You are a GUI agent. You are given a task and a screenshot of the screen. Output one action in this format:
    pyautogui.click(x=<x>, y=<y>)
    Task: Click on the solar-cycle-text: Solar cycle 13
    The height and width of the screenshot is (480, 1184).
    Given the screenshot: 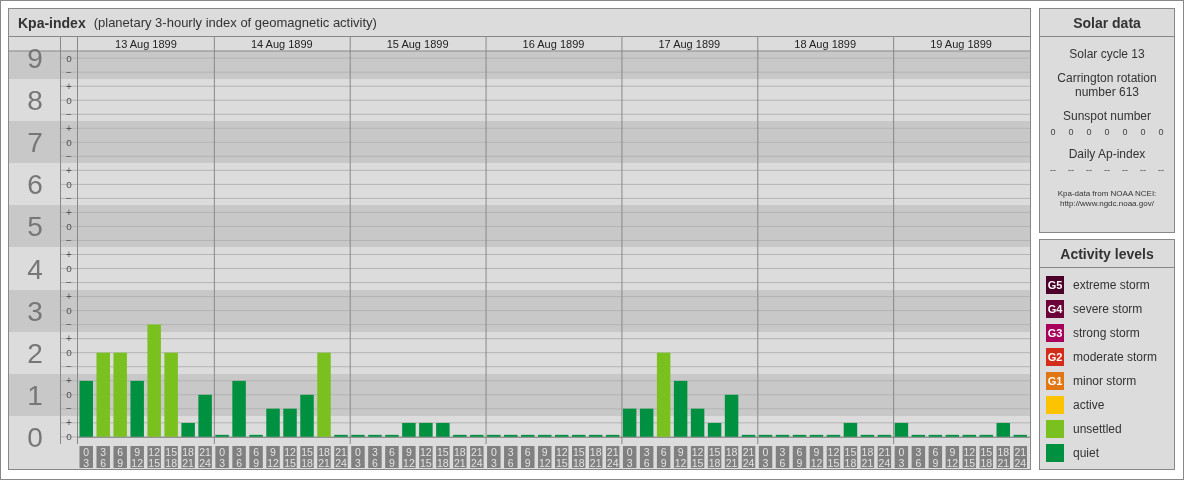 What is the action you would take?
    pyautogui.click(x=1107, y=54)
    